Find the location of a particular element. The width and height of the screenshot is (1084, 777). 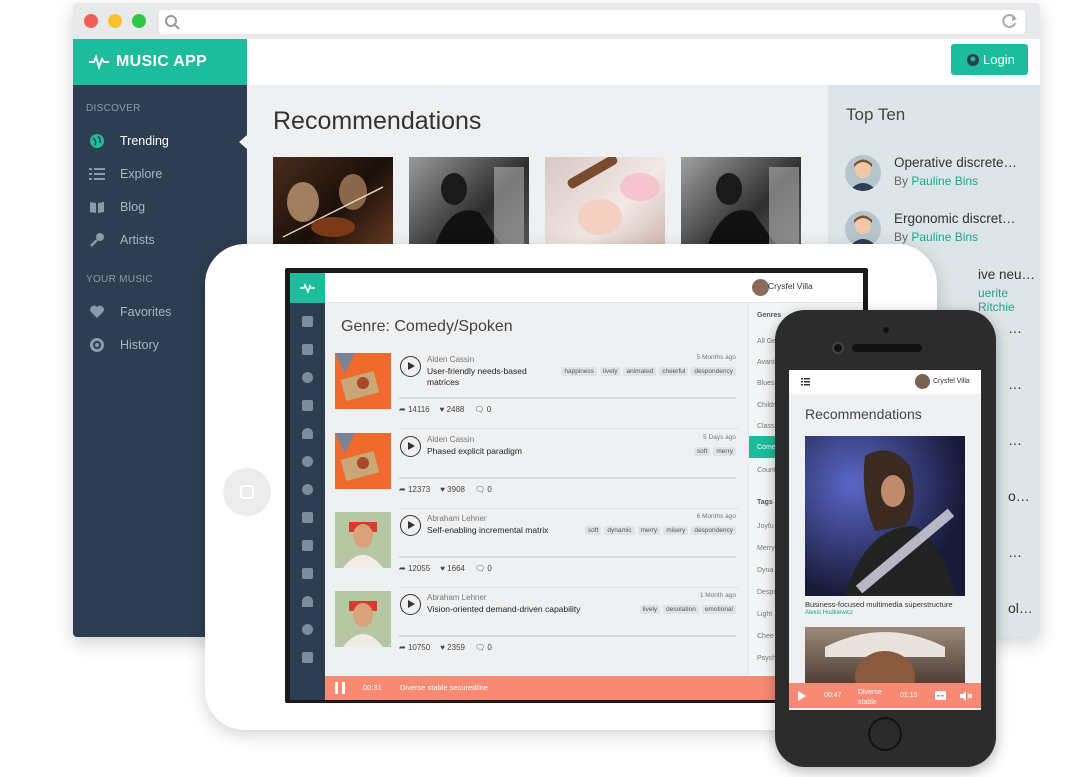

tag-item: Joyfu is located at coordinates (765, 526).